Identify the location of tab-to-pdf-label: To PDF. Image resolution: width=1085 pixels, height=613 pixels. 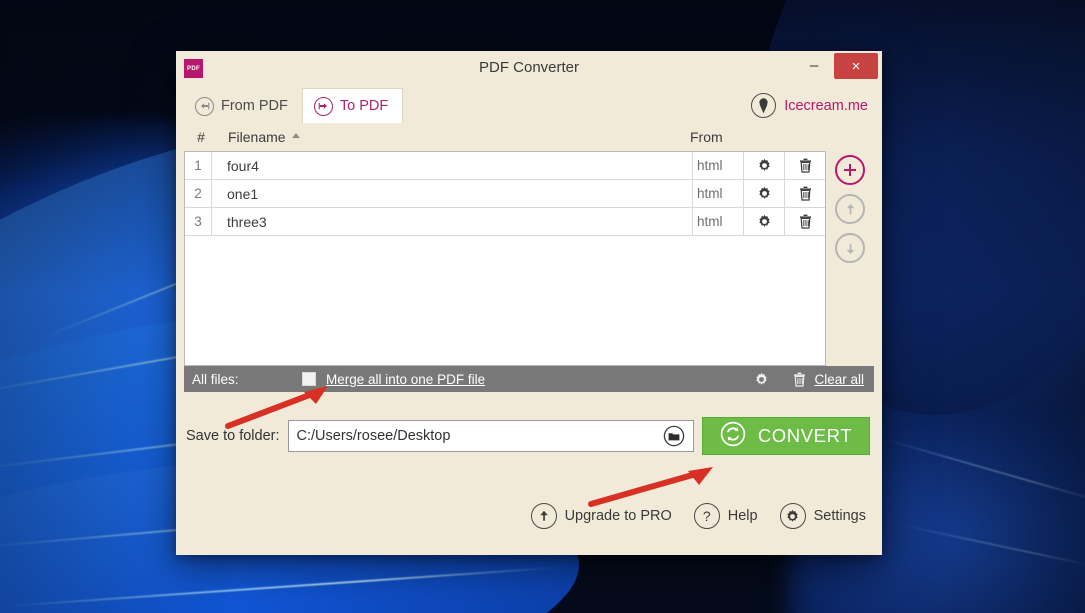
(364, 106).